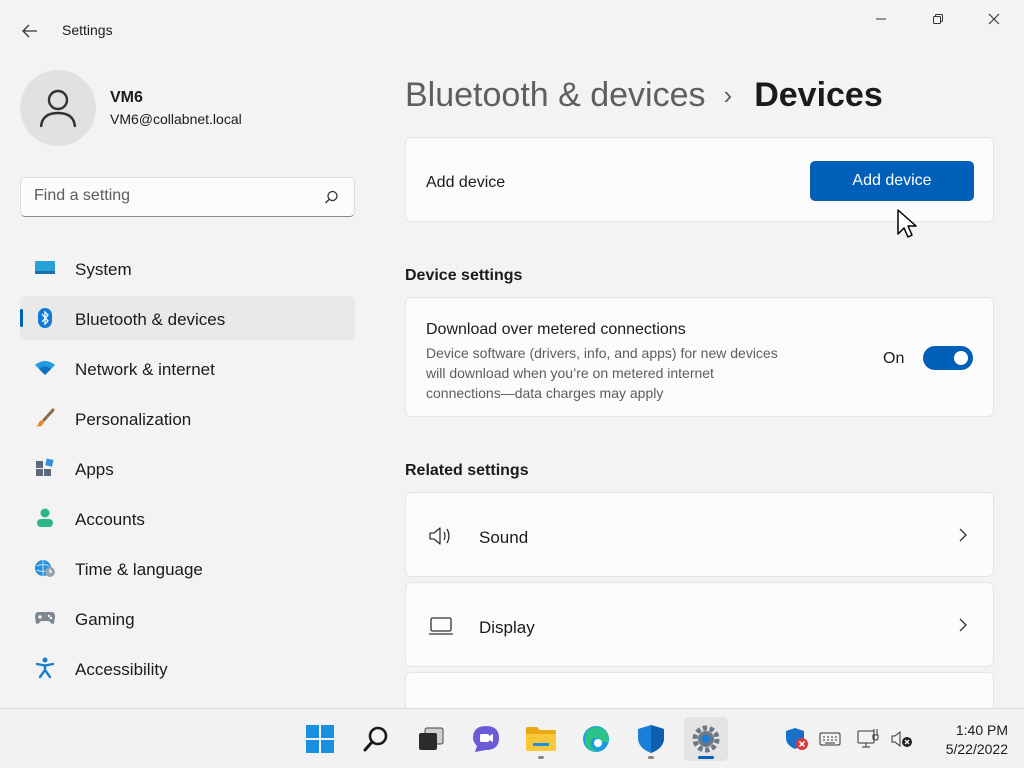  Describe the element at coordinates (699, 692) in the screenshot. I see `related-item-partial` at that location.